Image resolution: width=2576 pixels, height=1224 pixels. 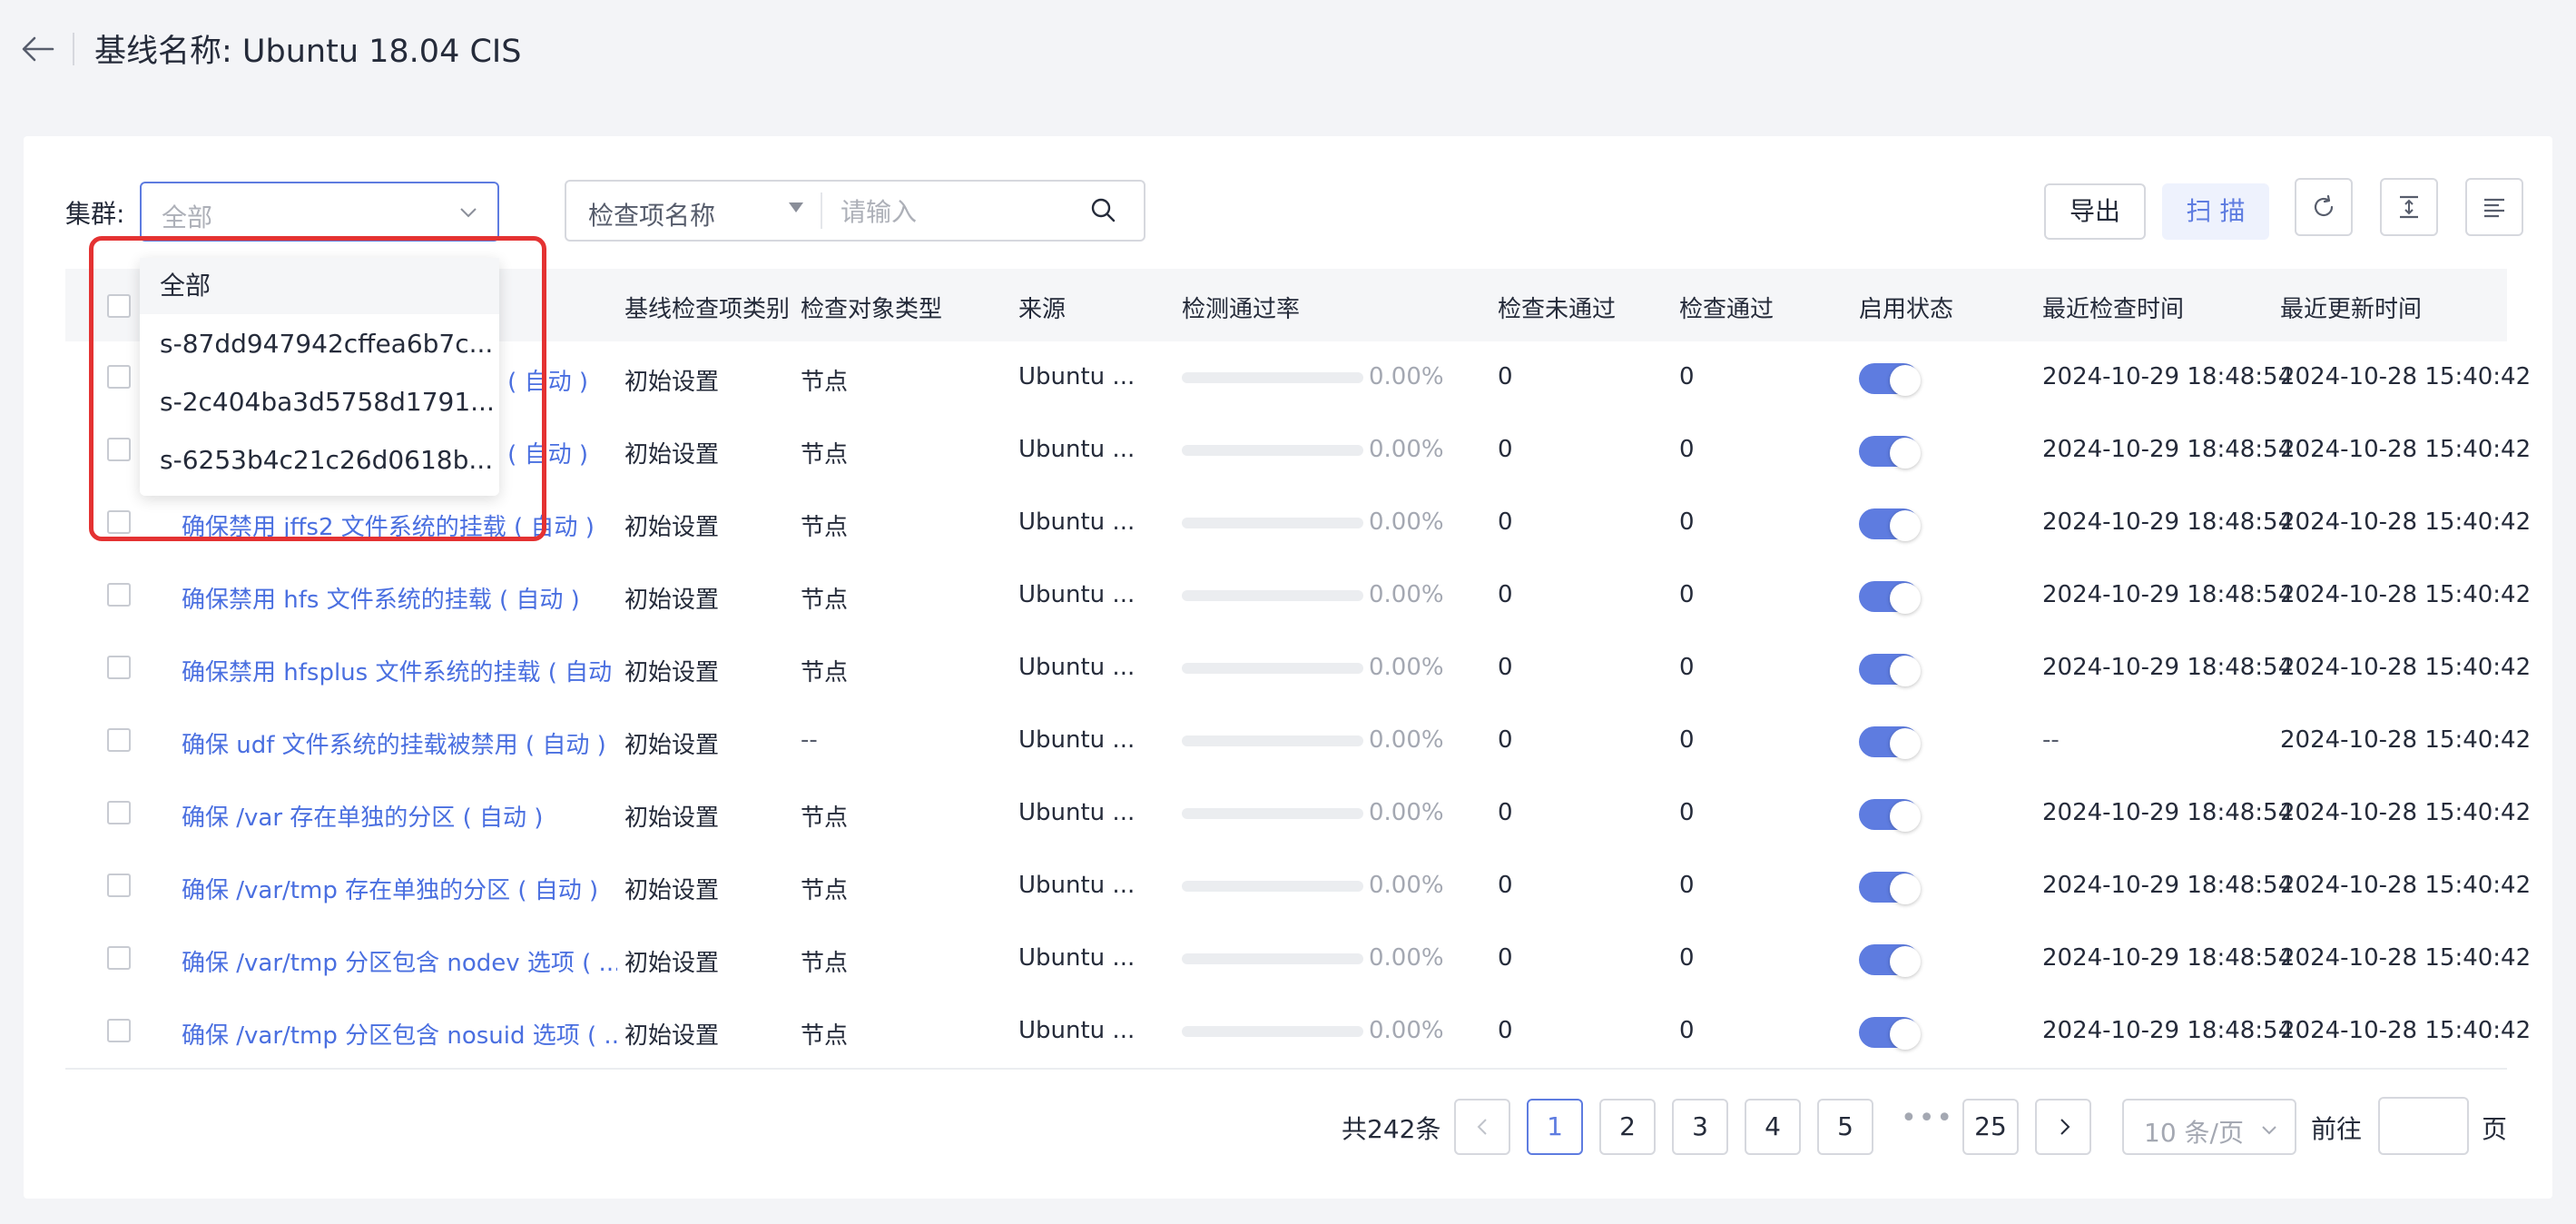 I want to click on page-button-4: 4, so click(x=1773, y=1127).